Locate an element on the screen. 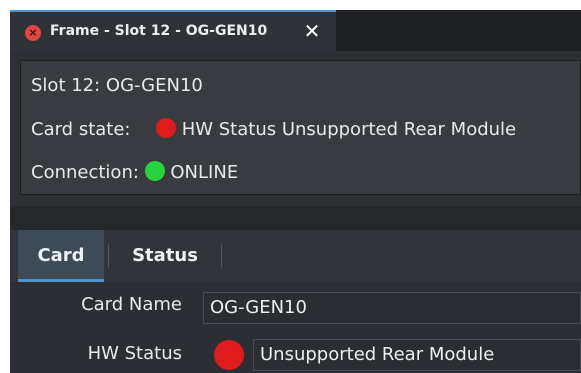 This screenshot has width=581, height=373. tab-status: Status is located at coordinates (165, 256).